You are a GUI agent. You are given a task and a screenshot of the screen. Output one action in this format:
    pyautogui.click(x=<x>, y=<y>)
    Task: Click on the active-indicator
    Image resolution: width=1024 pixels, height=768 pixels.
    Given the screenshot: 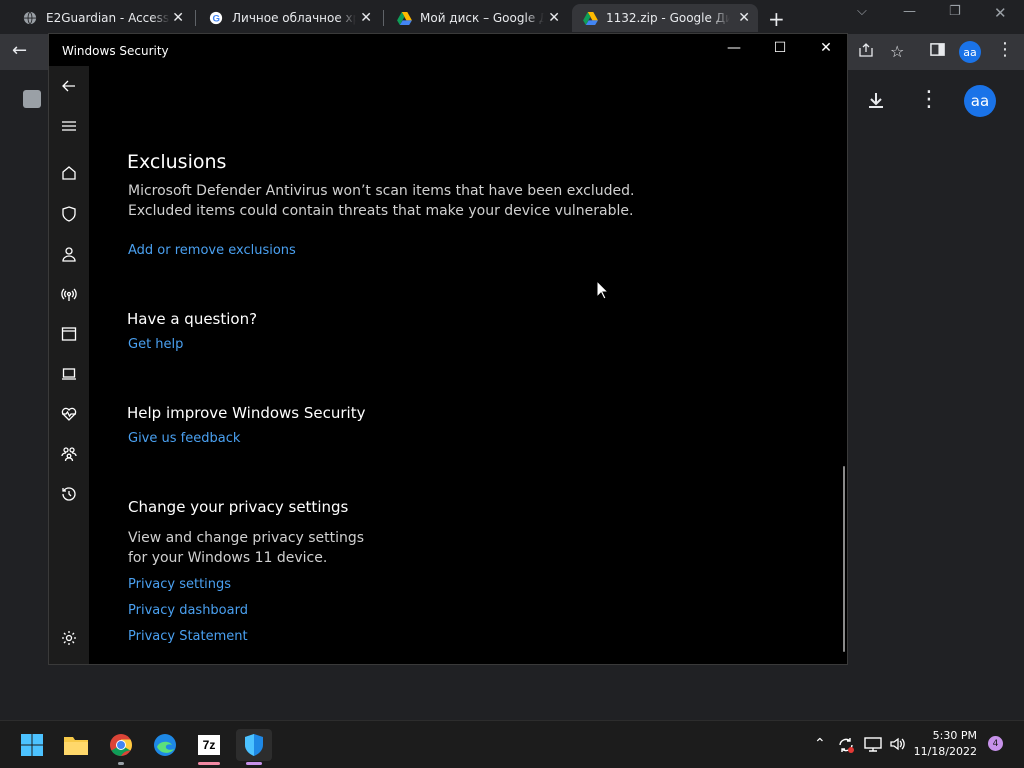 What is the action you would take?
    pyautogui.click(x=254, y=763)
    